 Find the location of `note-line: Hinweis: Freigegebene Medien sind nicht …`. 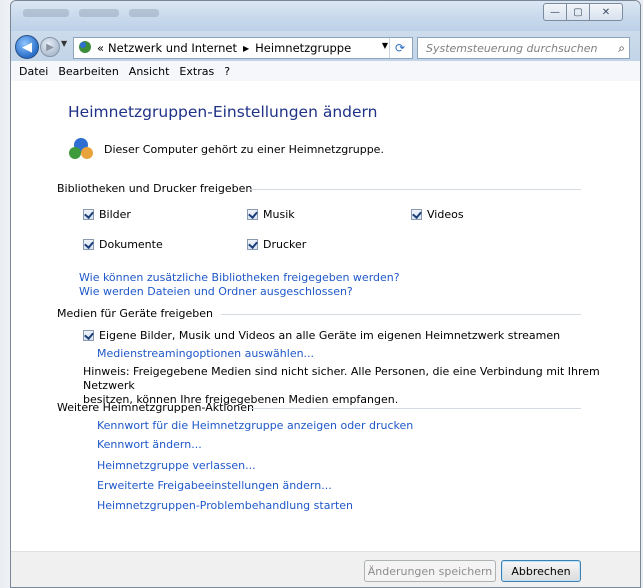

note-line: Hinweis: Freigegebene Medien sind nicht … is located at coordinates (341, 378).